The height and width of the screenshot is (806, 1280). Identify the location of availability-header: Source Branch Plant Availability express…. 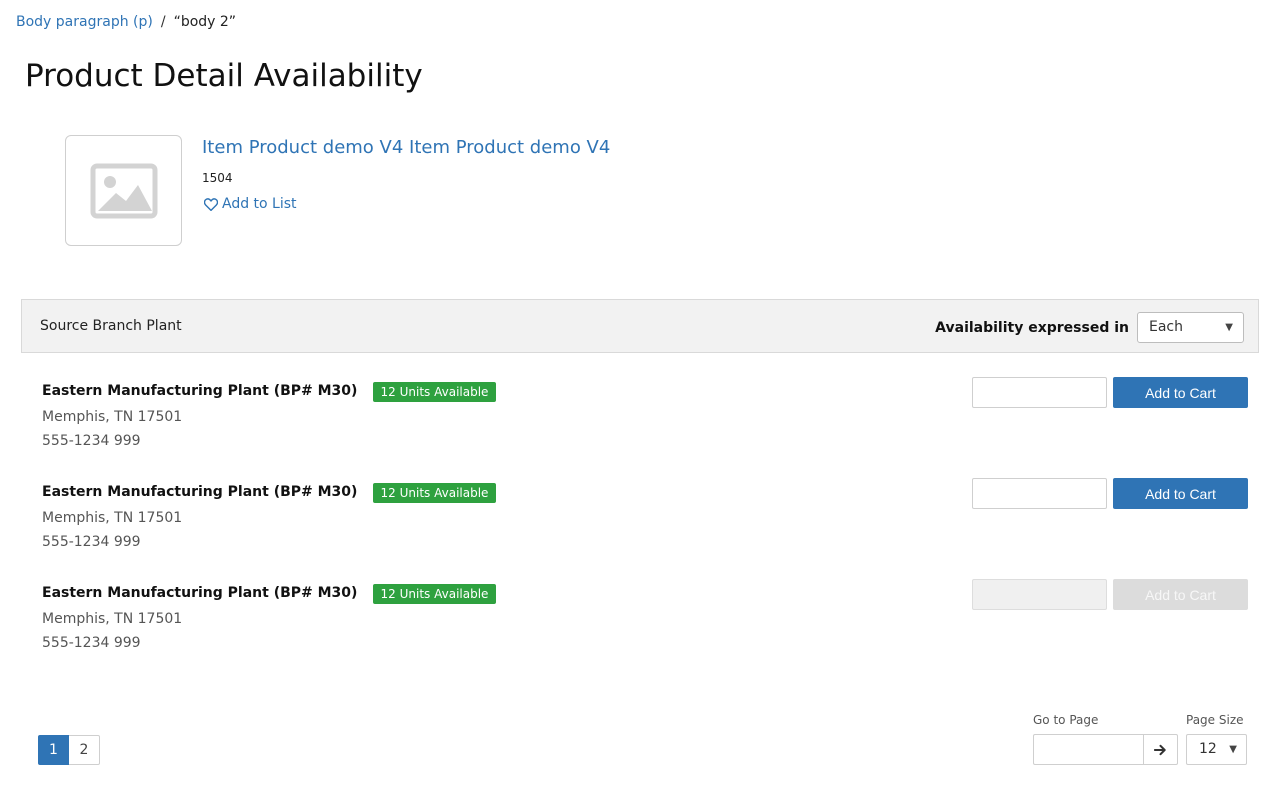
(640, 326).